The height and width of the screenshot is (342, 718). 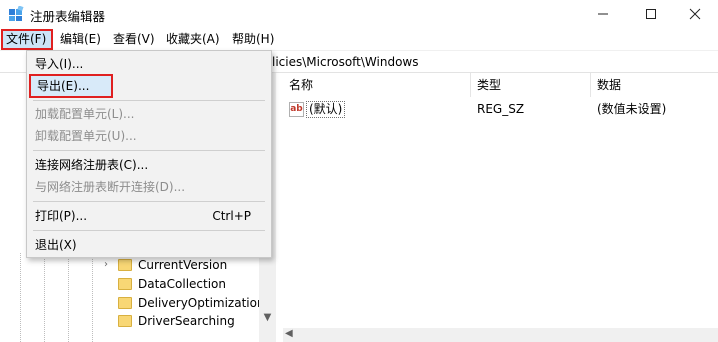 What do you see at coordinates (149, 245) in the screenshot?
I see `menu-item-exit: 退出(X)` at bounding box center [149, 245].